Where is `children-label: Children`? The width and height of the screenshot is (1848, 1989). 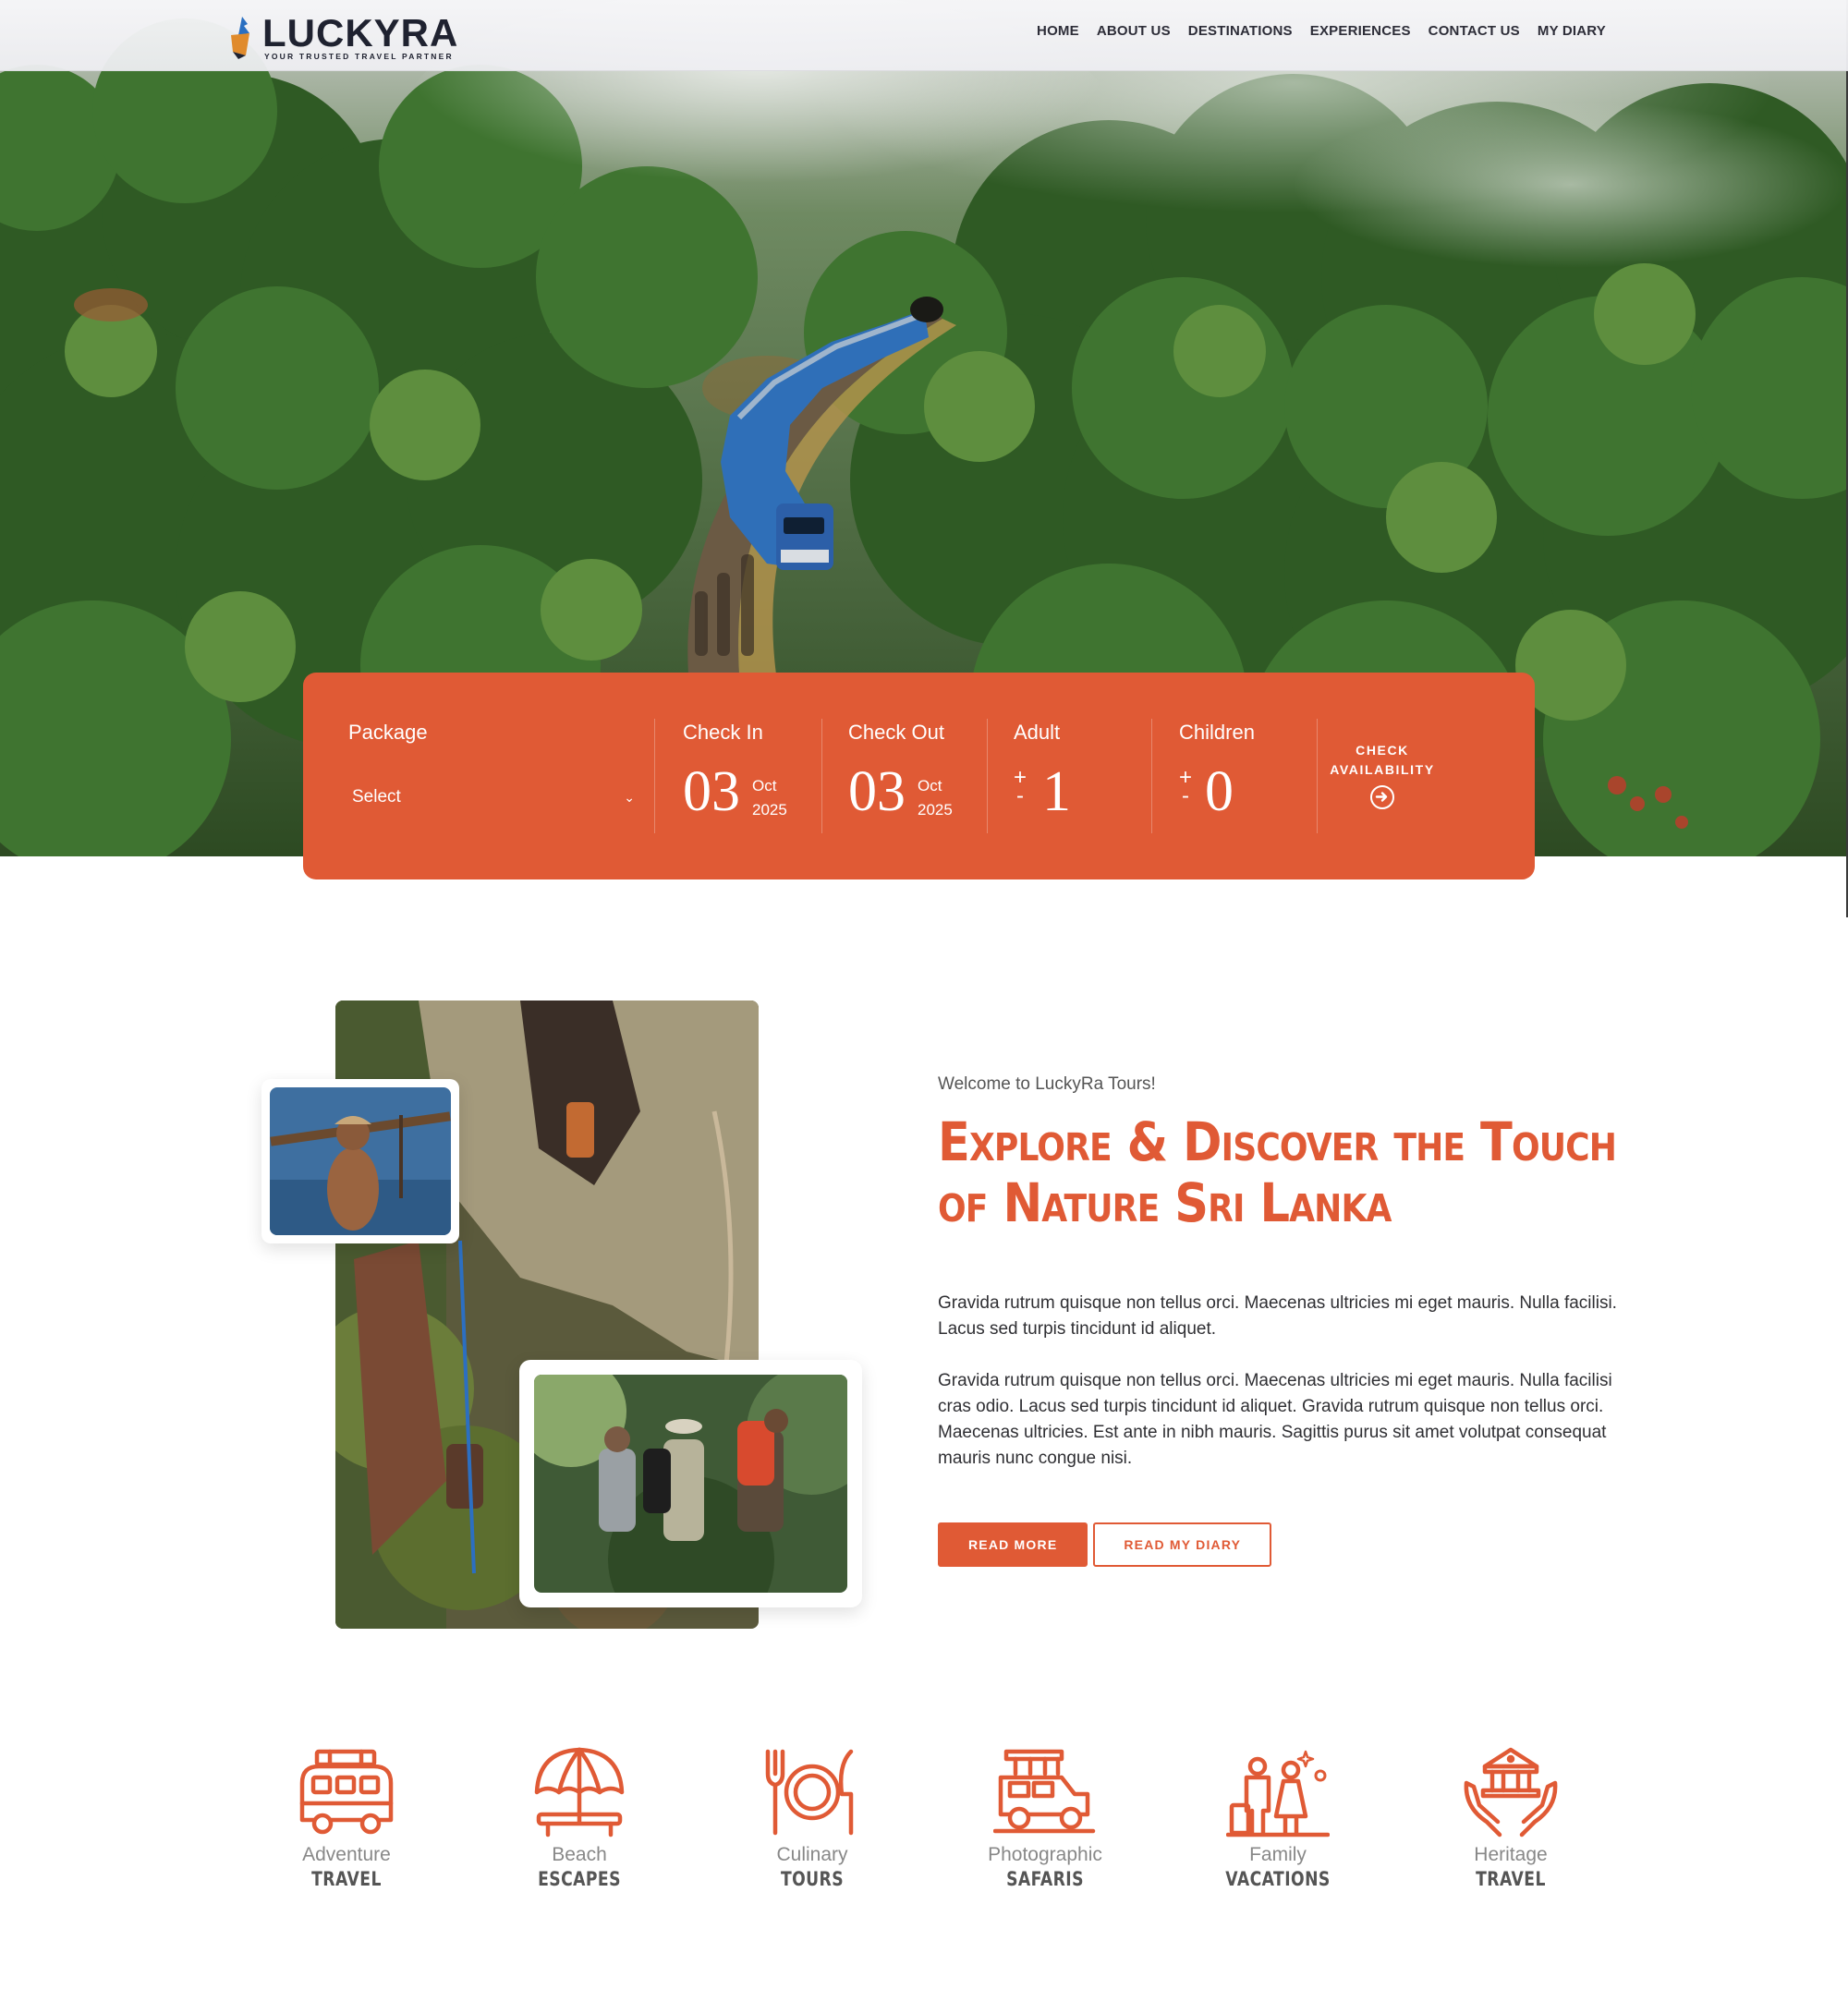 children-label: Children is located at coordinates (1217, 732).